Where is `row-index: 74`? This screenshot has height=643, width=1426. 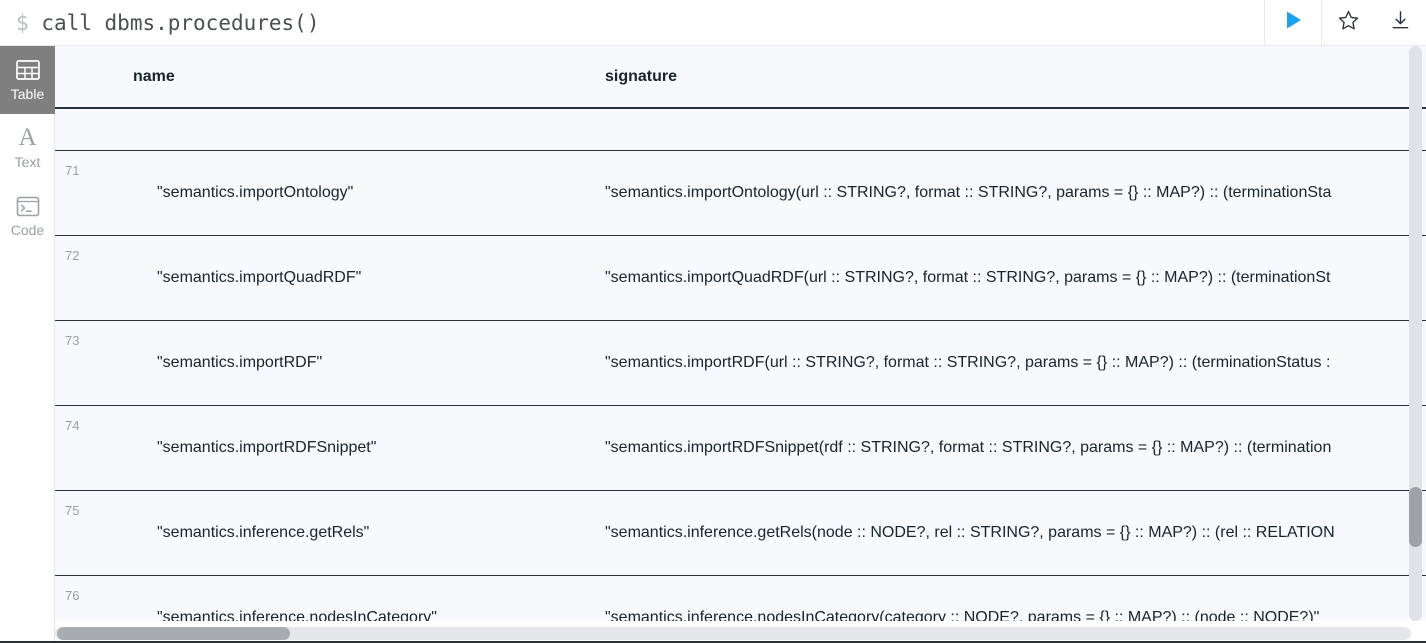
row-index: 74 is located at coordinates (94, 448).